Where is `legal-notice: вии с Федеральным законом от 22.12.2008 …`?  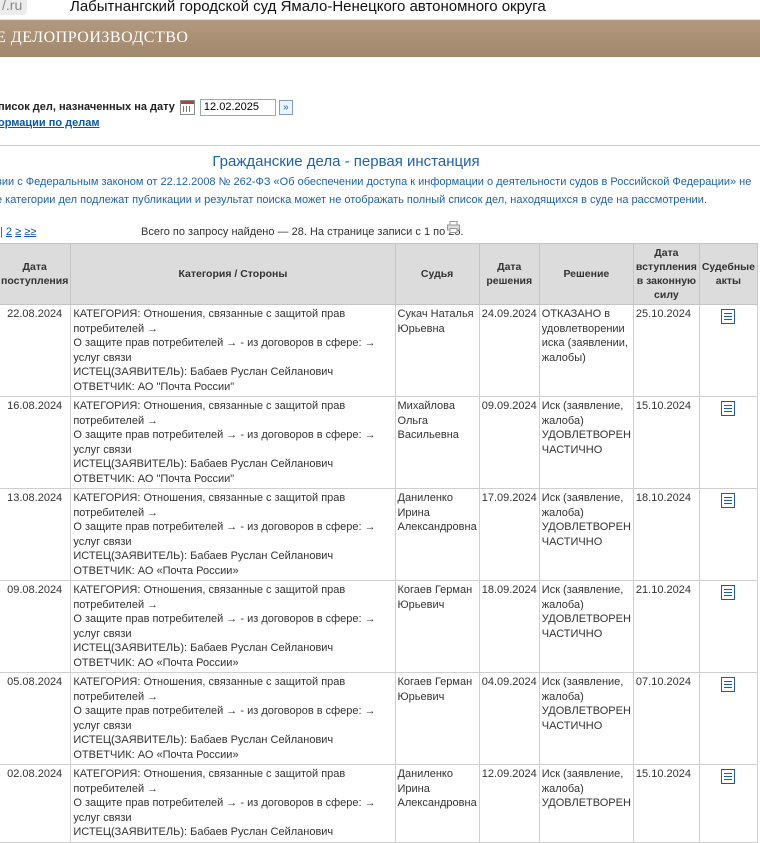
legal-notice: вии с Федеральным законом от 22.12.2008 … is located at coordinates (380, 191).